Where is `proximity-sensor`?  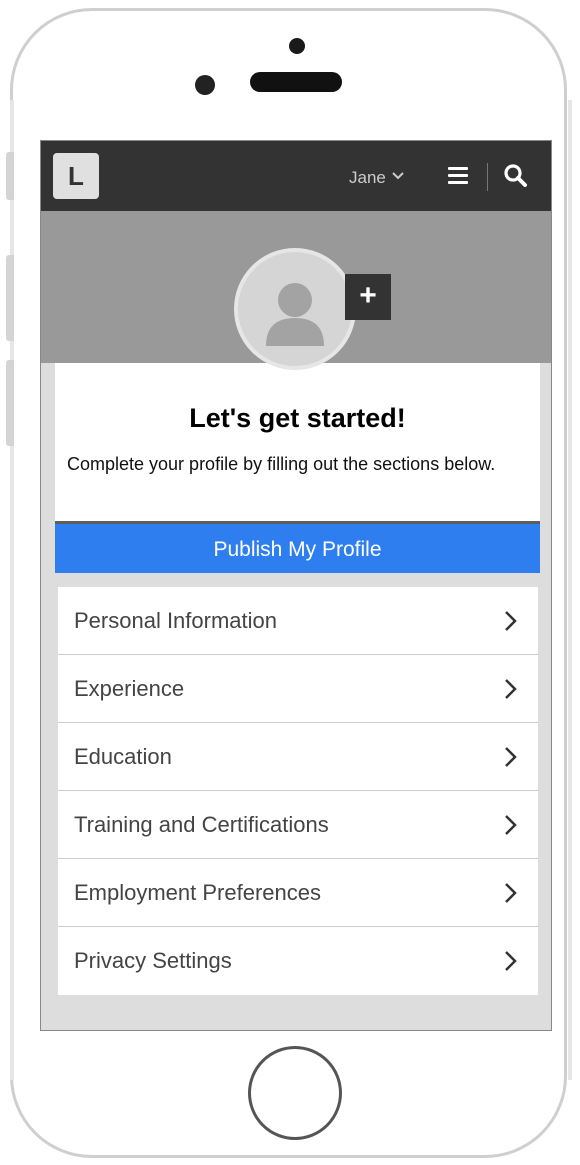
proximity-sensor is located at coordinates (205, 85).